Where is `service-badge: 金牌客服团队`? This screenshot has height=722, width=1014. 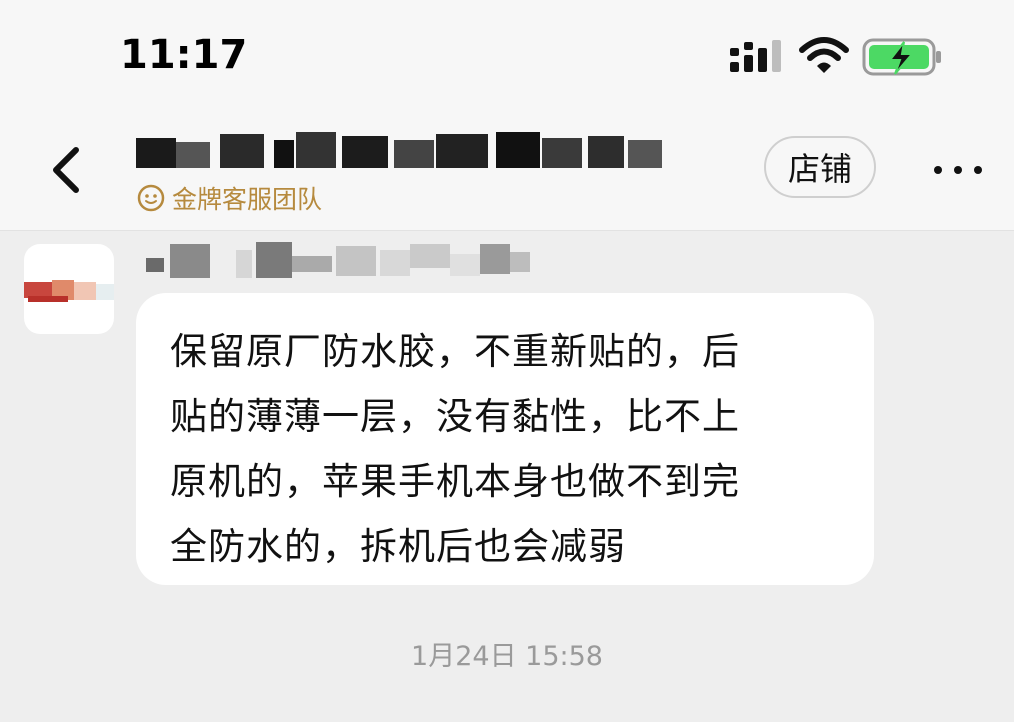
service-badge: 金牌客服团队 is located at coordinates (229, 198).